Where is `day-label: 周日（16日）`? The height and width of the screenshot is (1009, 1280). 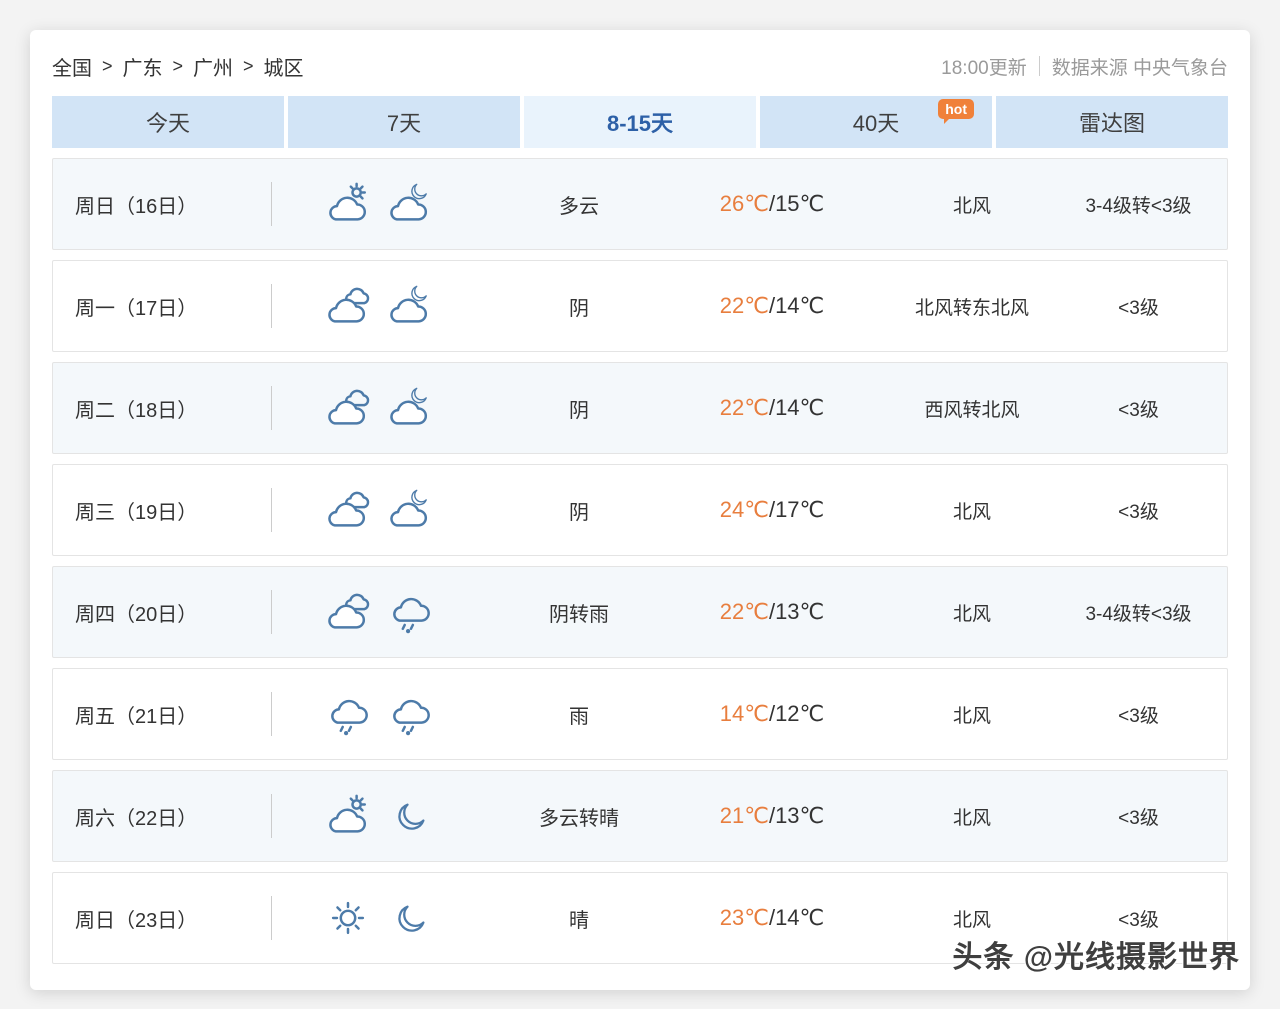 day-label: 周日（16日） is located at coordinates (136, 206).